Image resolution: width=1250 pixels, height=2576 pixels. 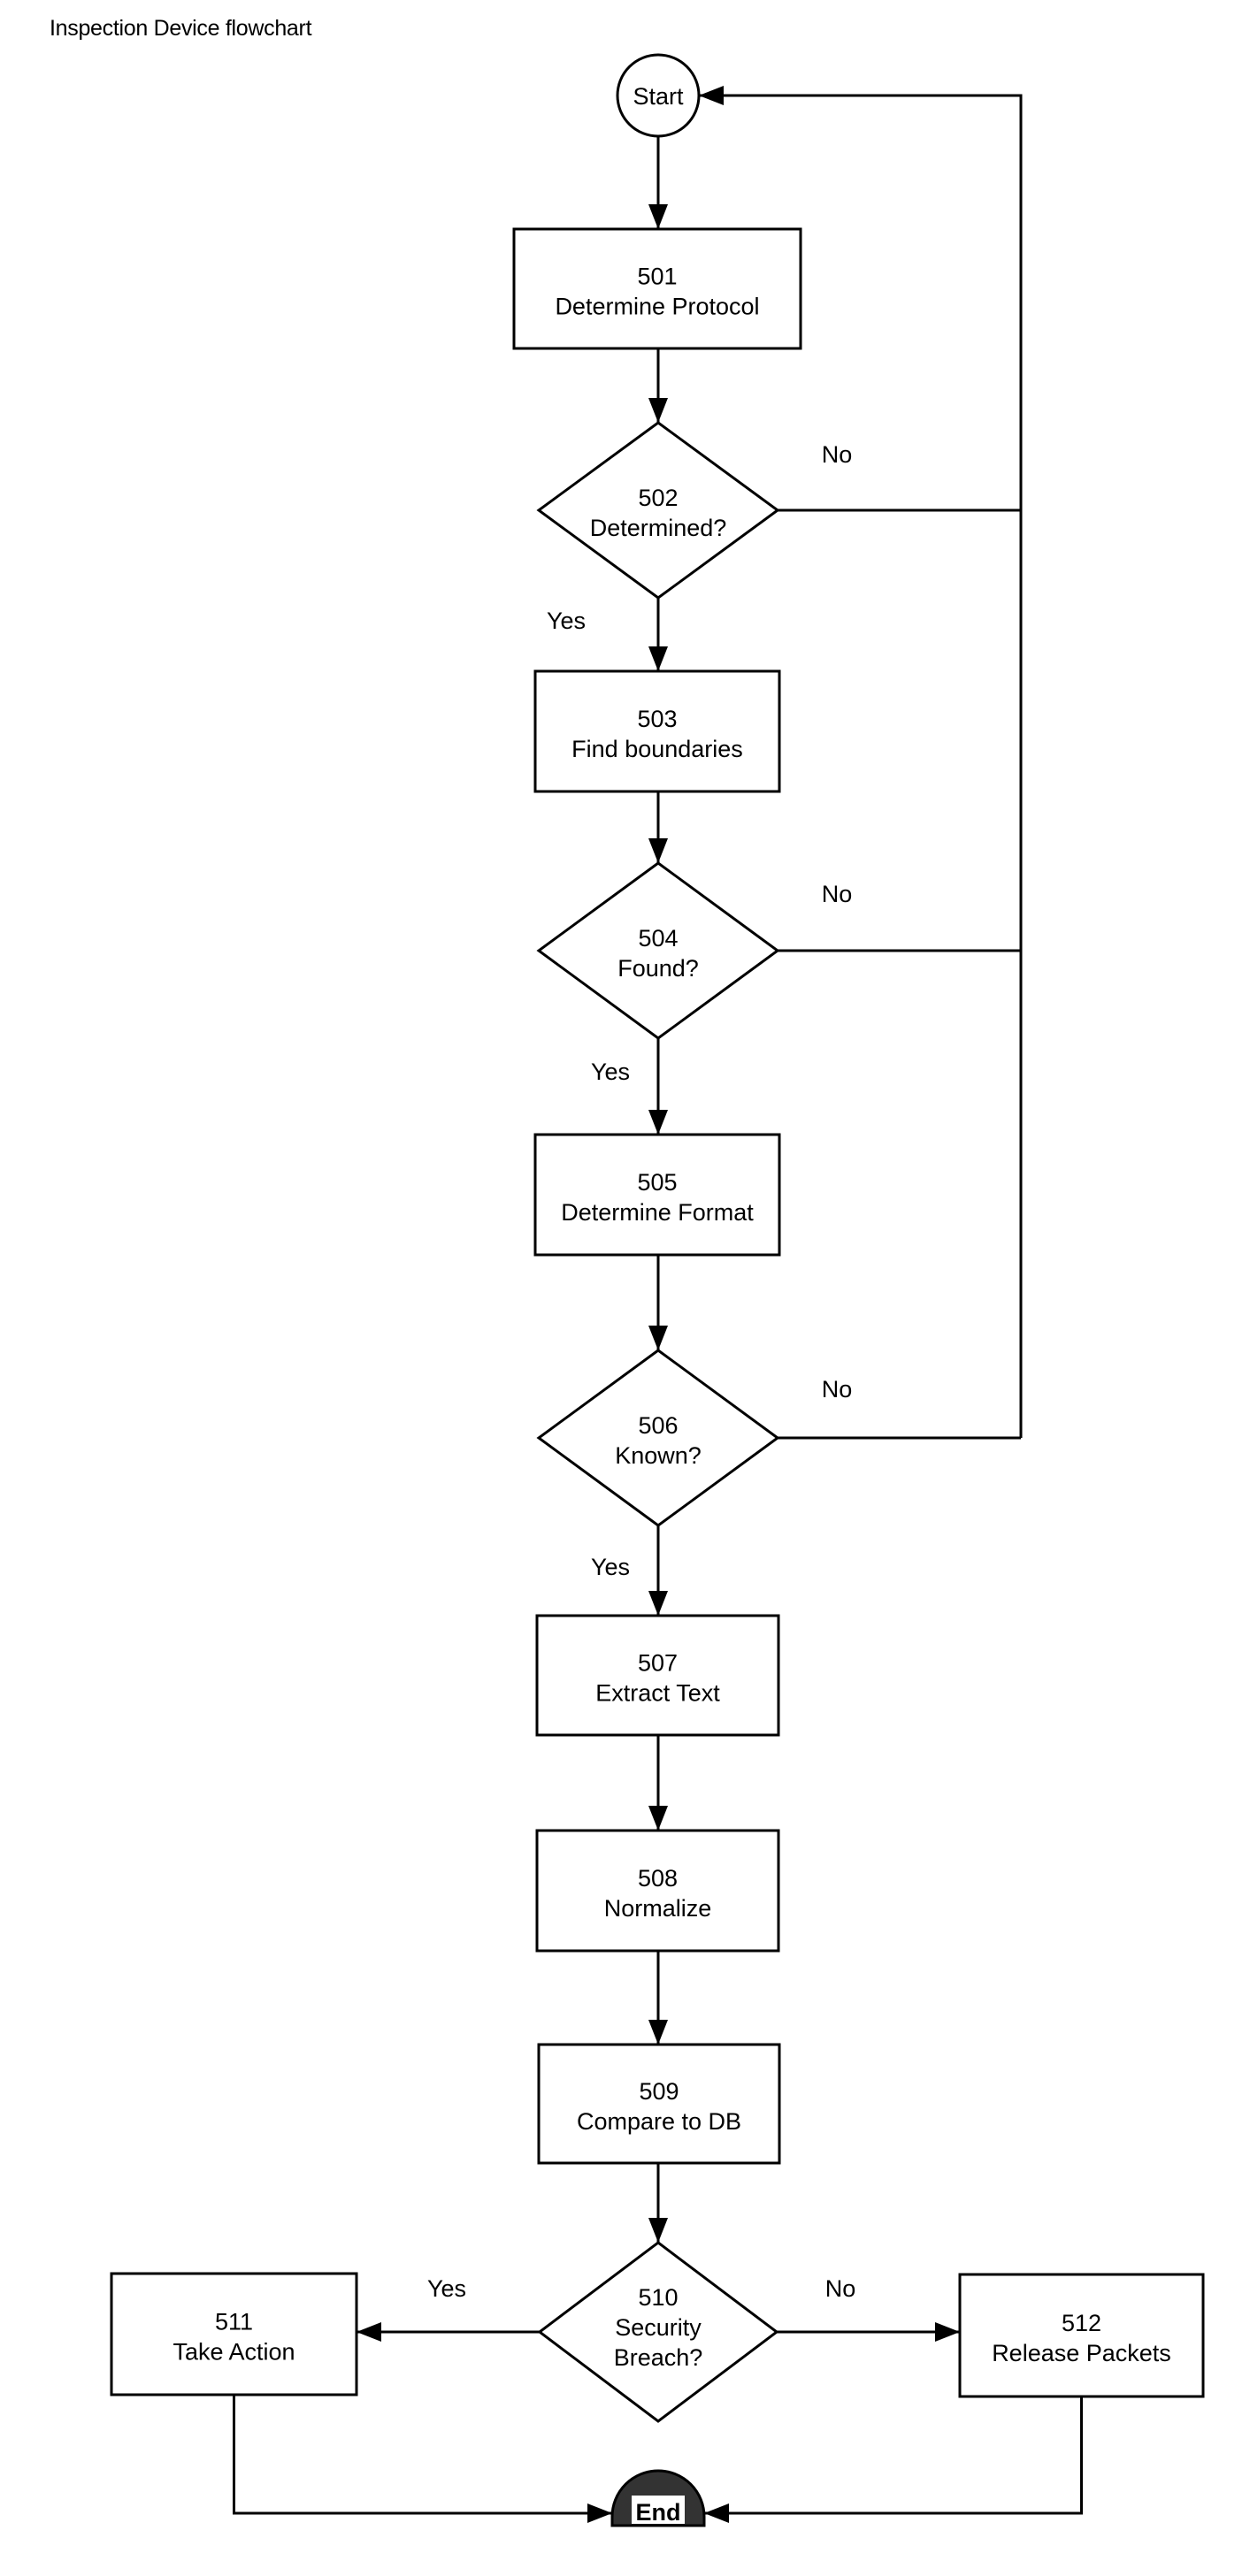 I want to click on node-end: End, so click(x=658, y=2498).